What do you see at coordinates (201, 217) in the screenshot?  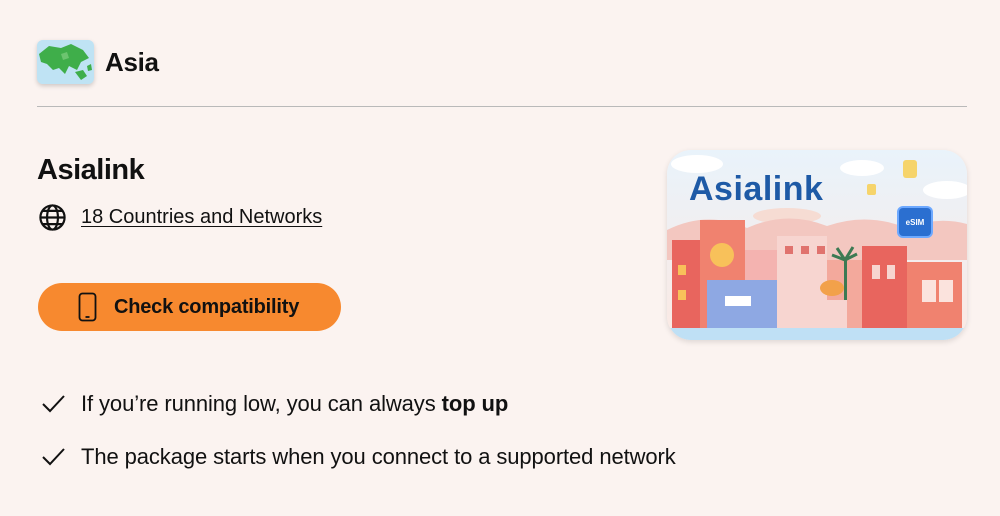 I see `coverage-link: 18 Countries and Networks` at bounding box center [201, 217].